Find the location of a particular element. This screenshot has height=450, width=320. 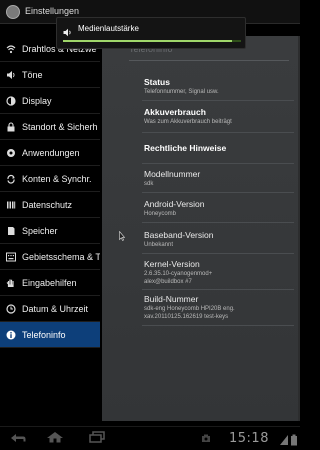

home-button is located at coordinates (55, 439).